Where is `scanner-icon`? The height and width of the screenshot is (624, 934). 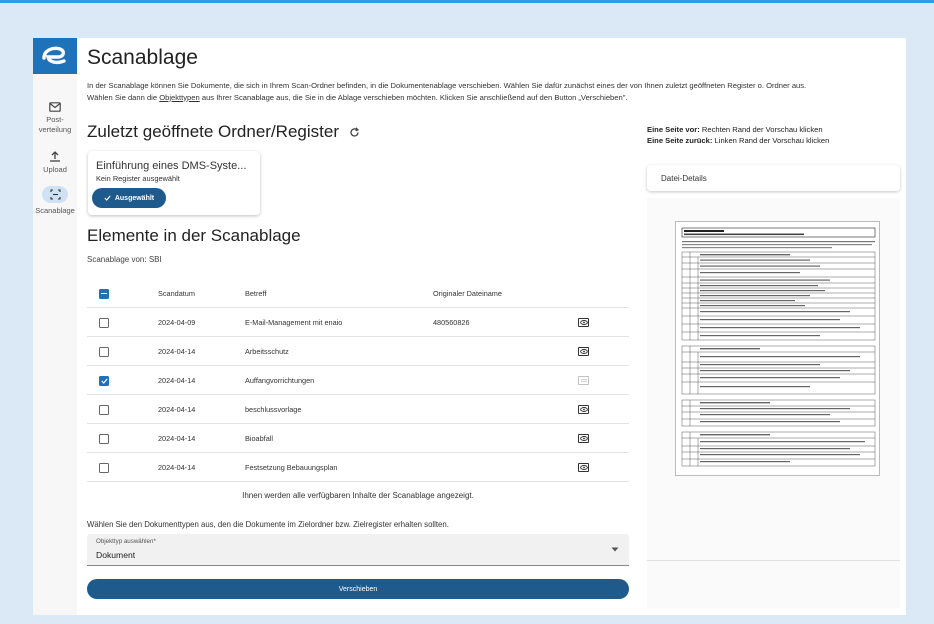 scanner-icon is located at coordinates (55, 194).